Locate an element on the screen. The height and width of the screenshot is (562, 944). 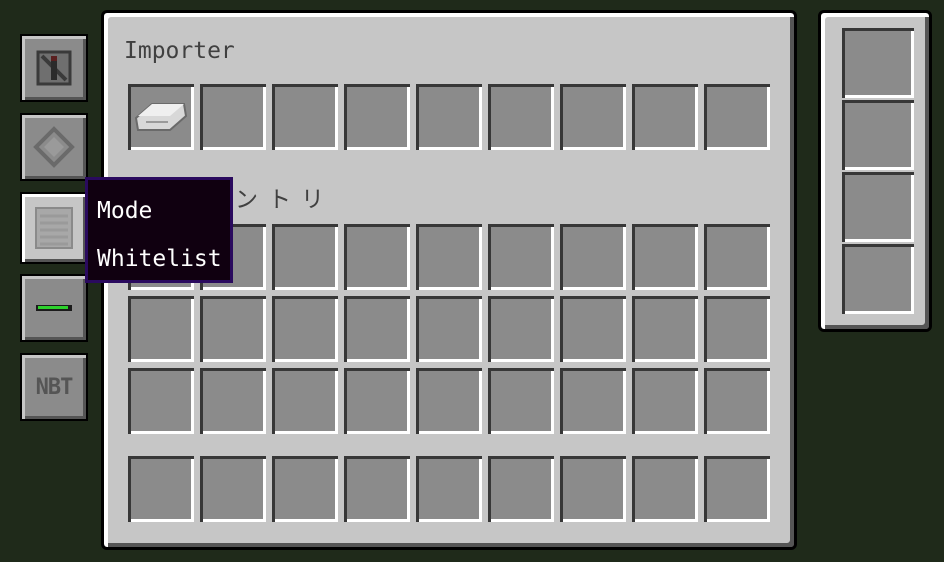
nbt-label: NBT is located at coordinates (54, 387).